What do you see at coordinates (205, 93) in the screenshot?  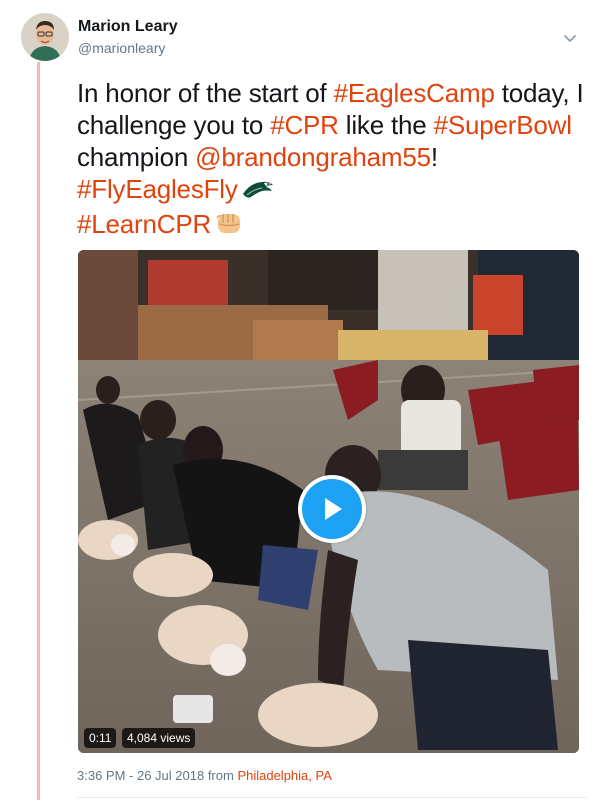 I see `tweet-text-segment: In honor of the start of` at bounding box center [205, 93].